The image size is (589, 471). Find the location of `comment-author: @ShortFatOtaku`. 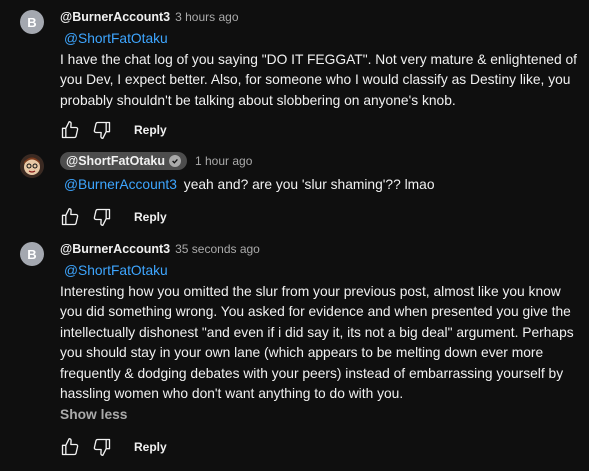

comment-author: @ShortFatOtaku is located at coordinates (123, 161).